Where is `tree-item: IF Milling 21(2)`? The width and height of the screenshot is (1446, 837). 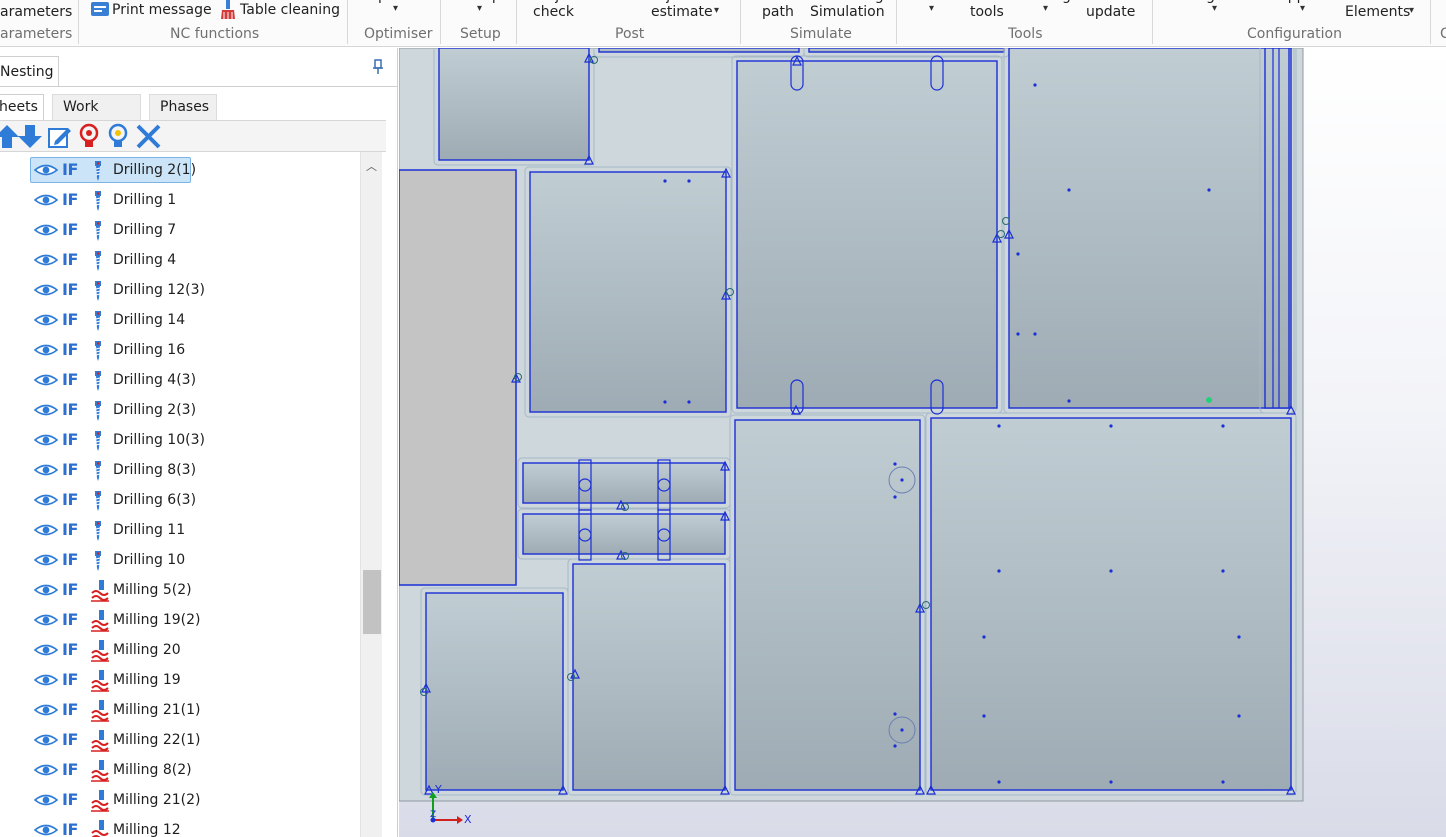
tree-item: IF Milling 21(2) is located at coordinates (195, 800).